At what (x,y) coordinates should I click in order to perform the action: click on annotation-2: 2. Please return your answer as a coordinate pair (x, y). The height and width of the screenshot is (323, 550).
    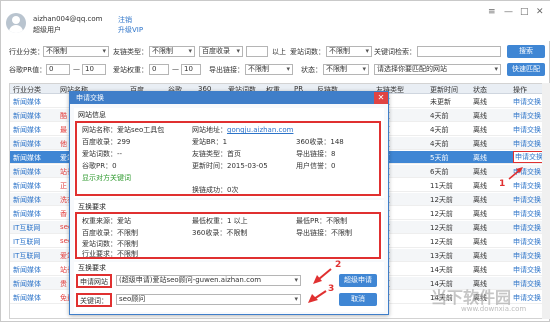
    Looking at the image, I should click on (338, 265).